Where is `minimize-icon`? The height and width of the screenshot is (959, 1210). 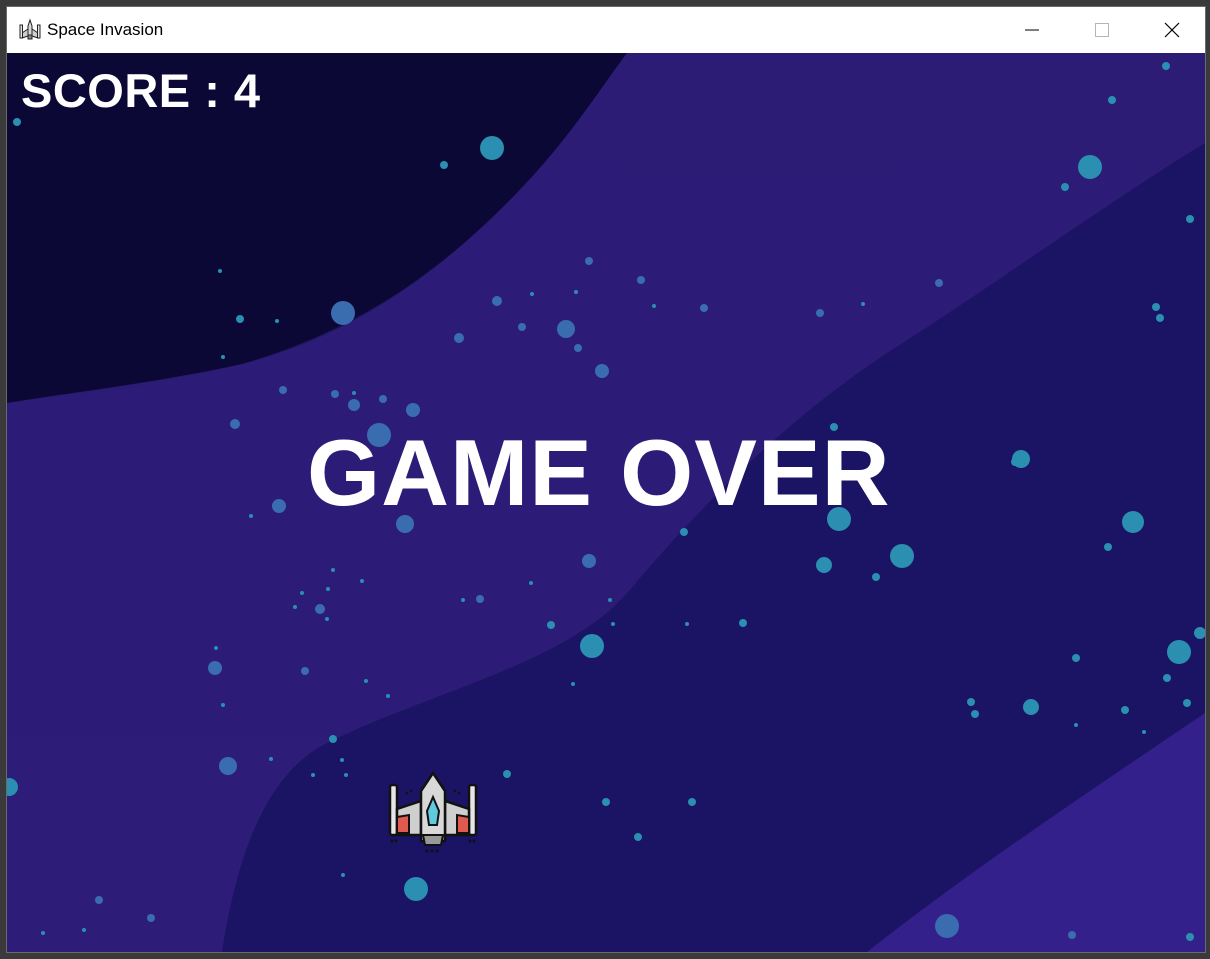 minimize-icon is located at coordinates (1032, 30).